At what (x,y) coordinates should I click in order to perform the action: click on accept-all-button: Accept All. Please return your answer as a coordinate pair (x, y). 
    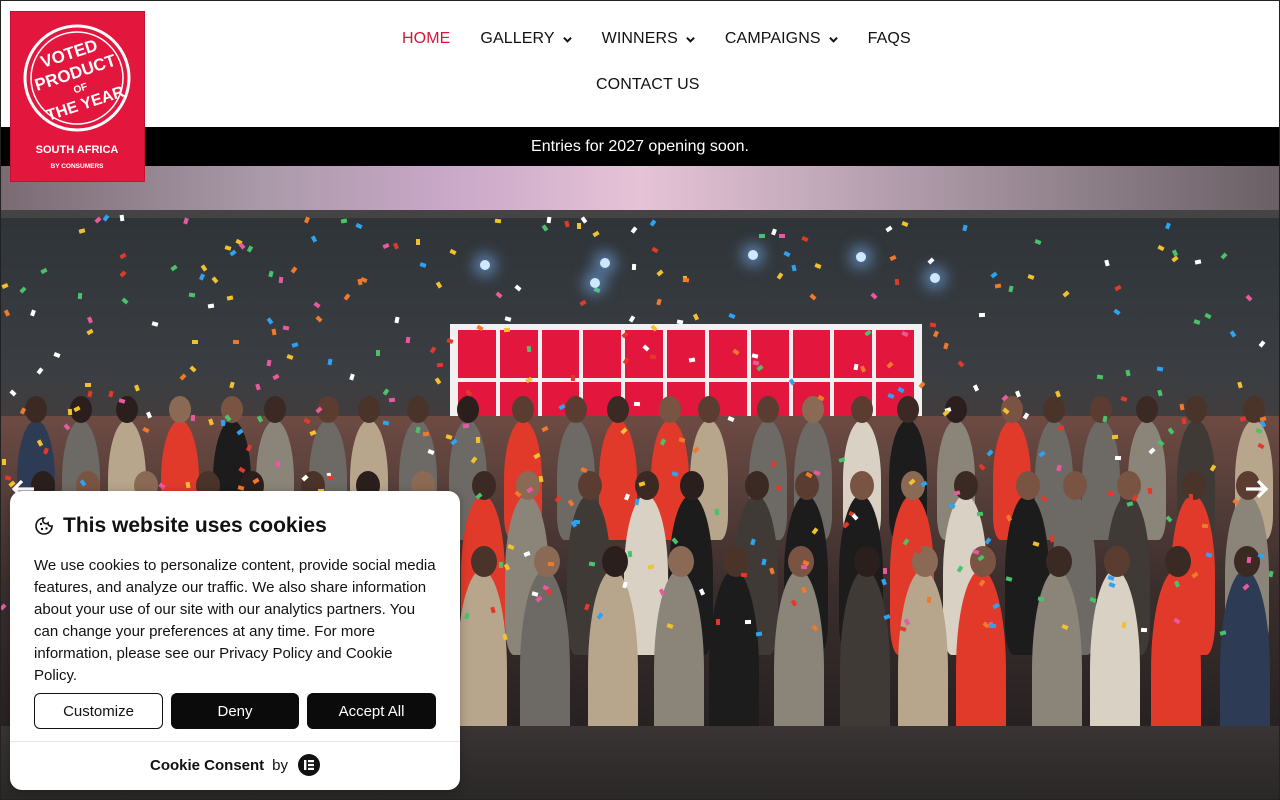
    Looking at the image, I should click on (371, 711).